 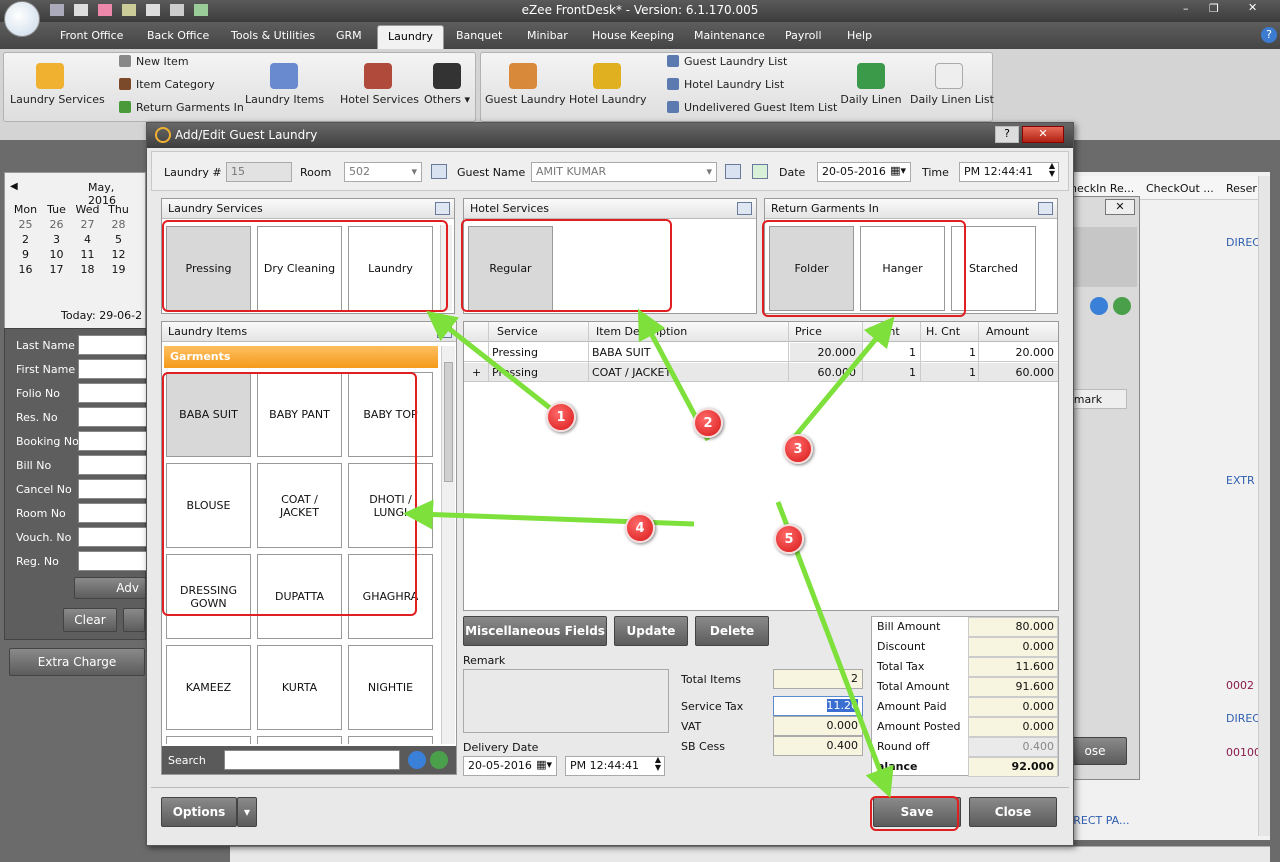 What do you see at coordinates (547, 35) in the screenshot?
I see `menu-minibar: Minibar` at bounding box center [547, 35].